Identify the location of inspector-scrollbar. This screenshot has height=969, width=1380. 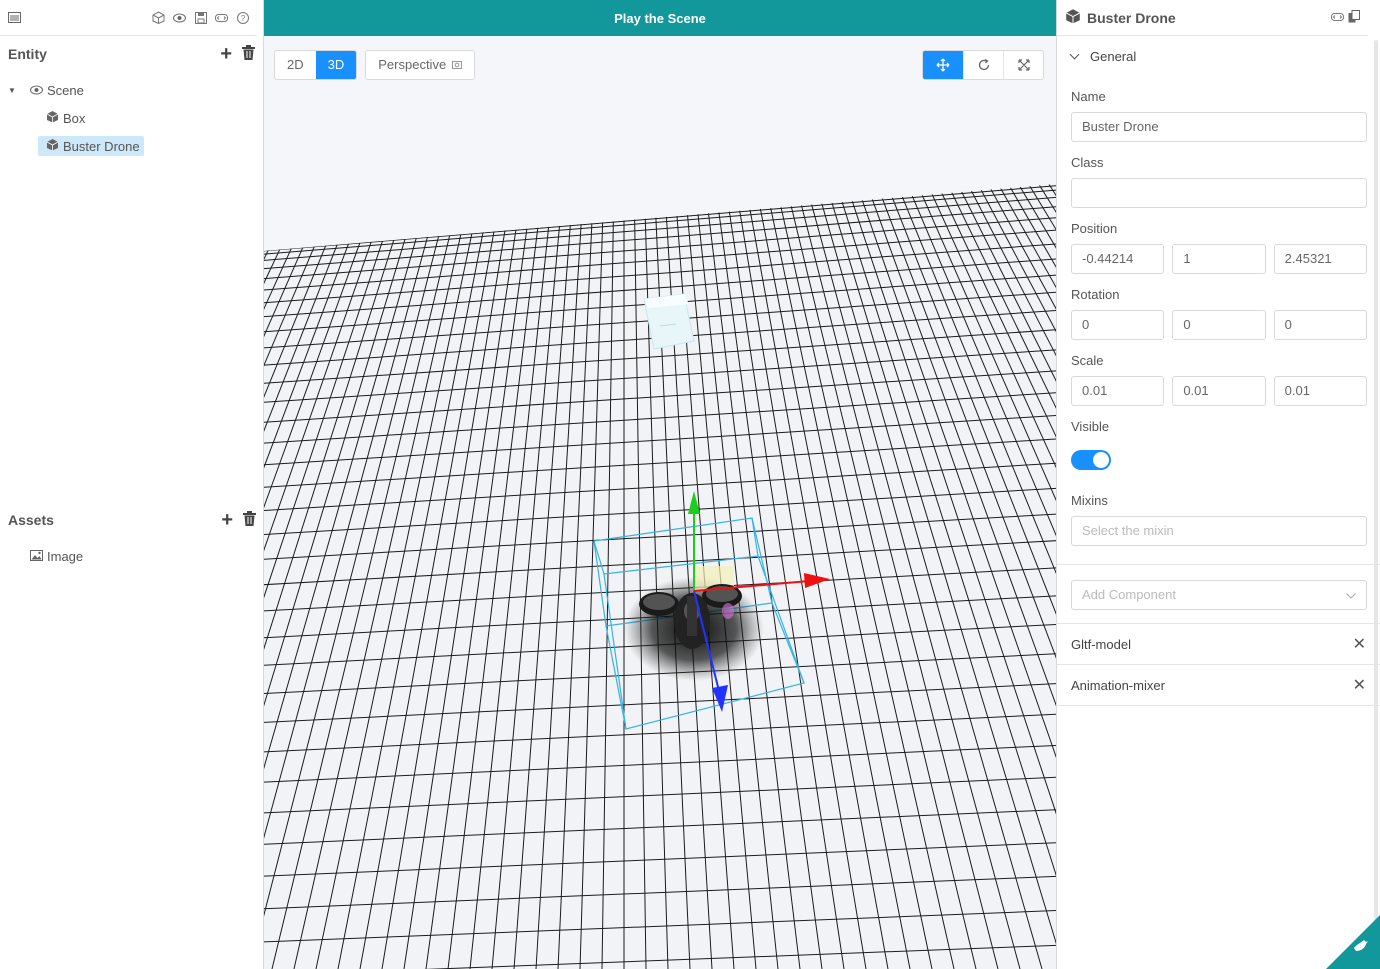
(1376, 480).